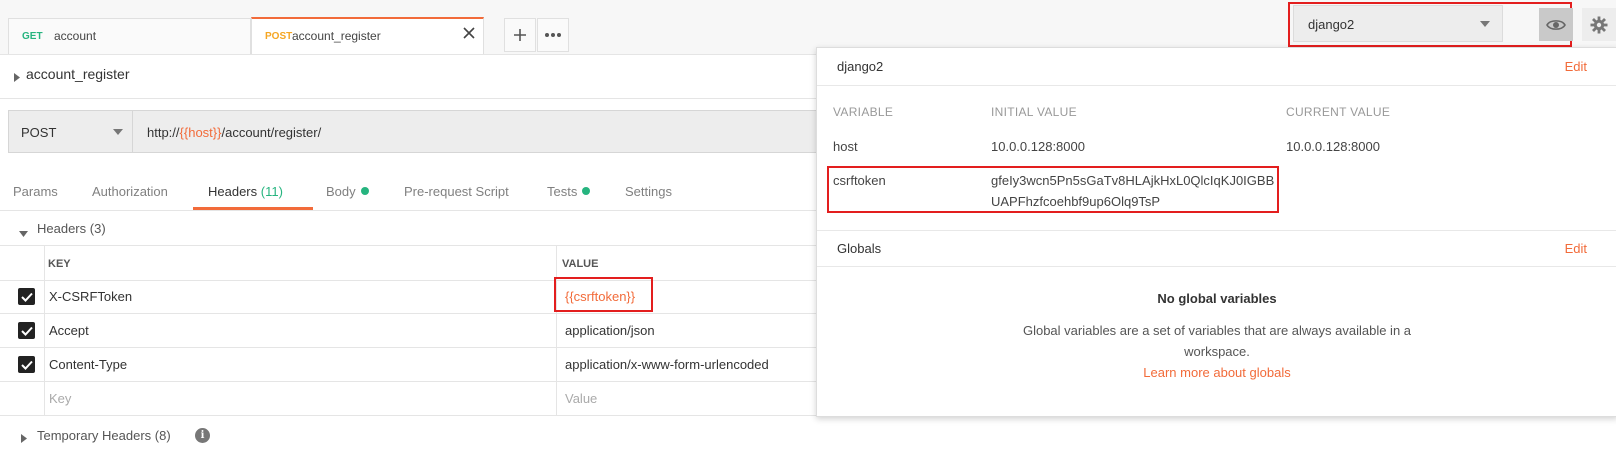 This screenshot has height=462, width=1616. What do you see at coordinates (279, 36) in the screenshot?
I see `tab-method: POST` at bounding box center [279, 36].